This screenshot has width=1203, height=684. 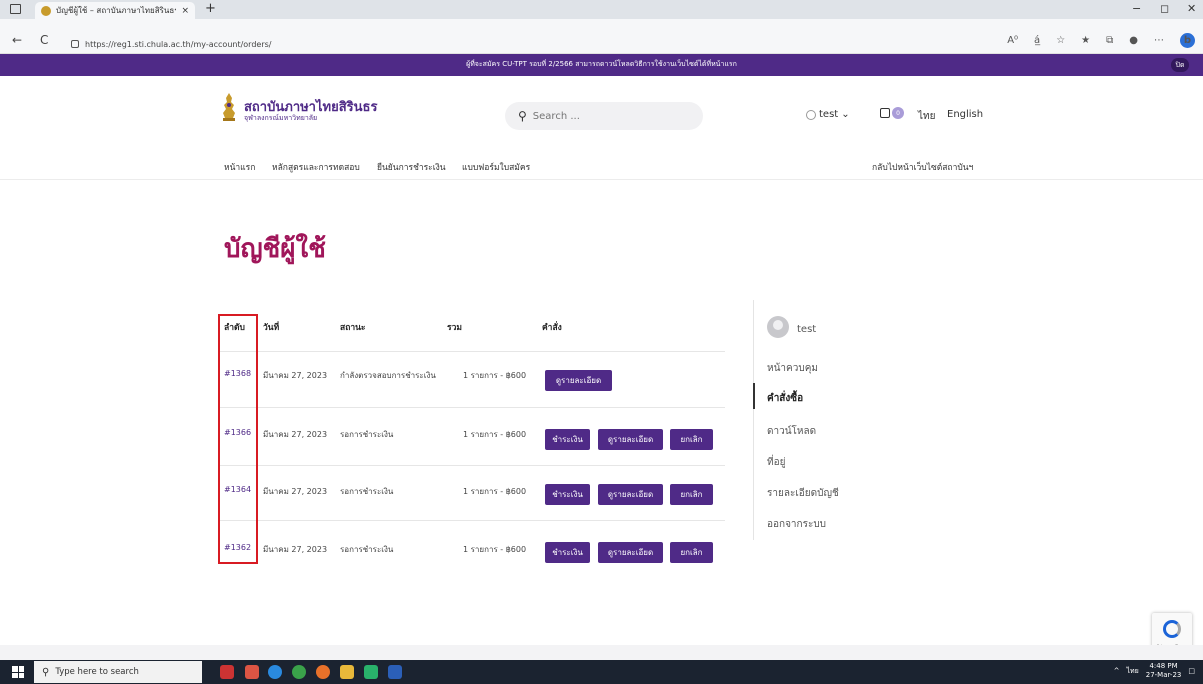 I want to click on browser-tab: บัญชีผู้ใช้ – สถาบันภาษาไทยสิรินธร จ ×, so click(x=115, y=10).